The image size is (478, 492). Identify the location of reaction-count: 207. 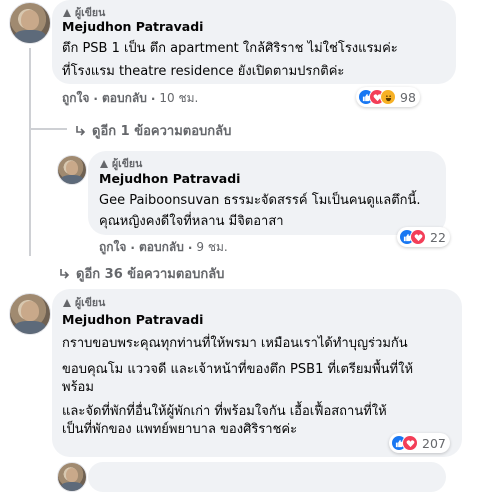
(434, 443).